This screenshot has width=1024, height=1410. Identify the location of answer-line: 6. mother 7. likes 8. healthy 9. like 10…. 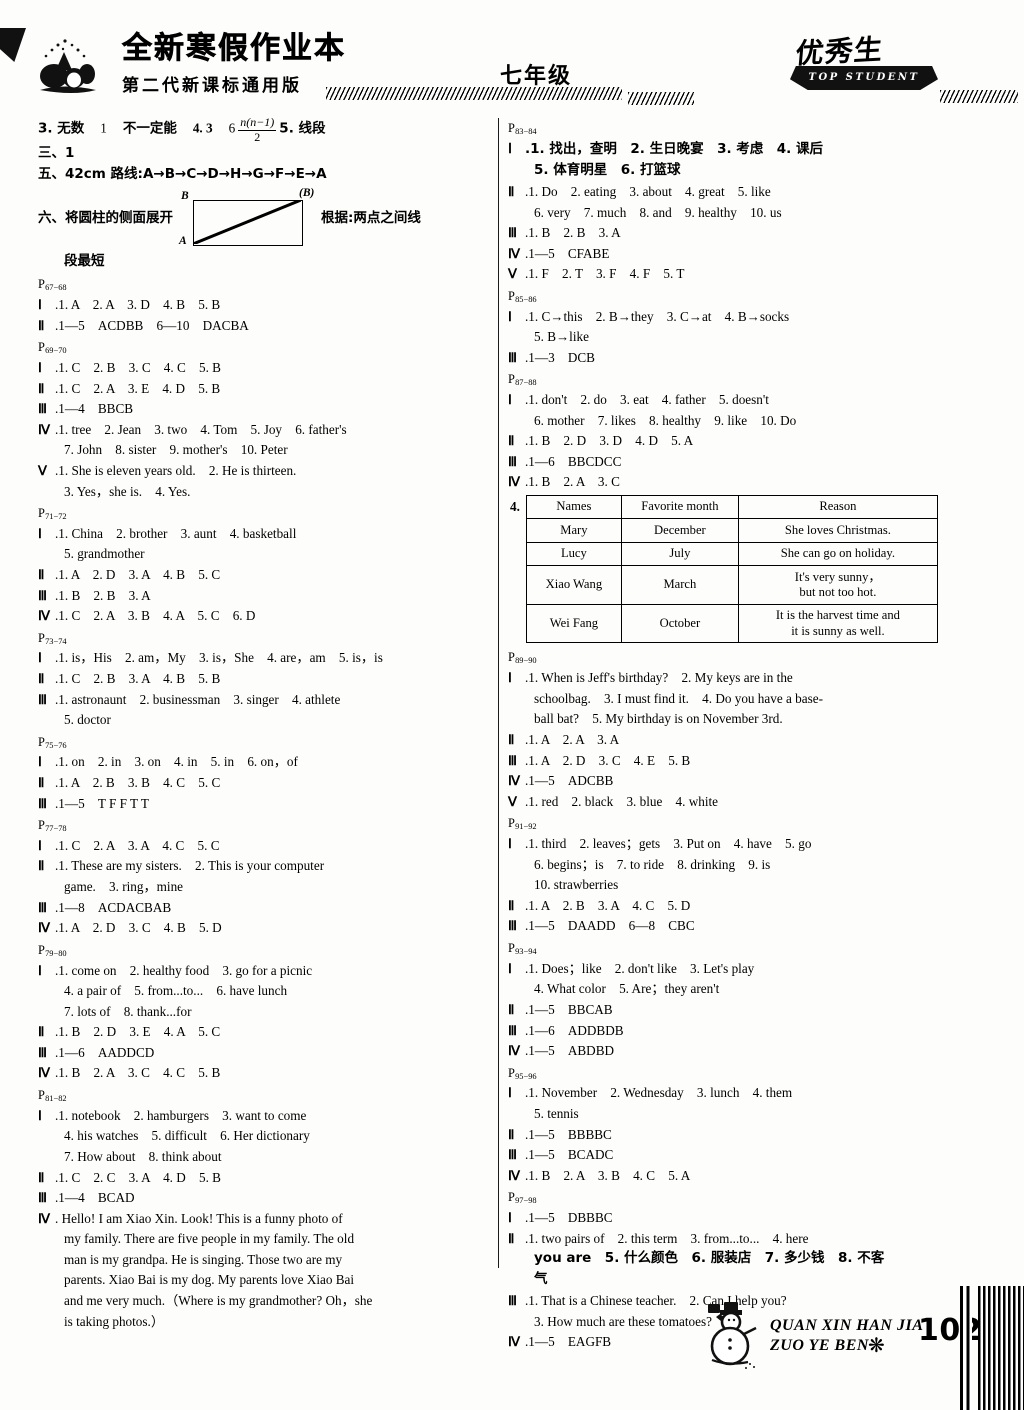
(739, 420).